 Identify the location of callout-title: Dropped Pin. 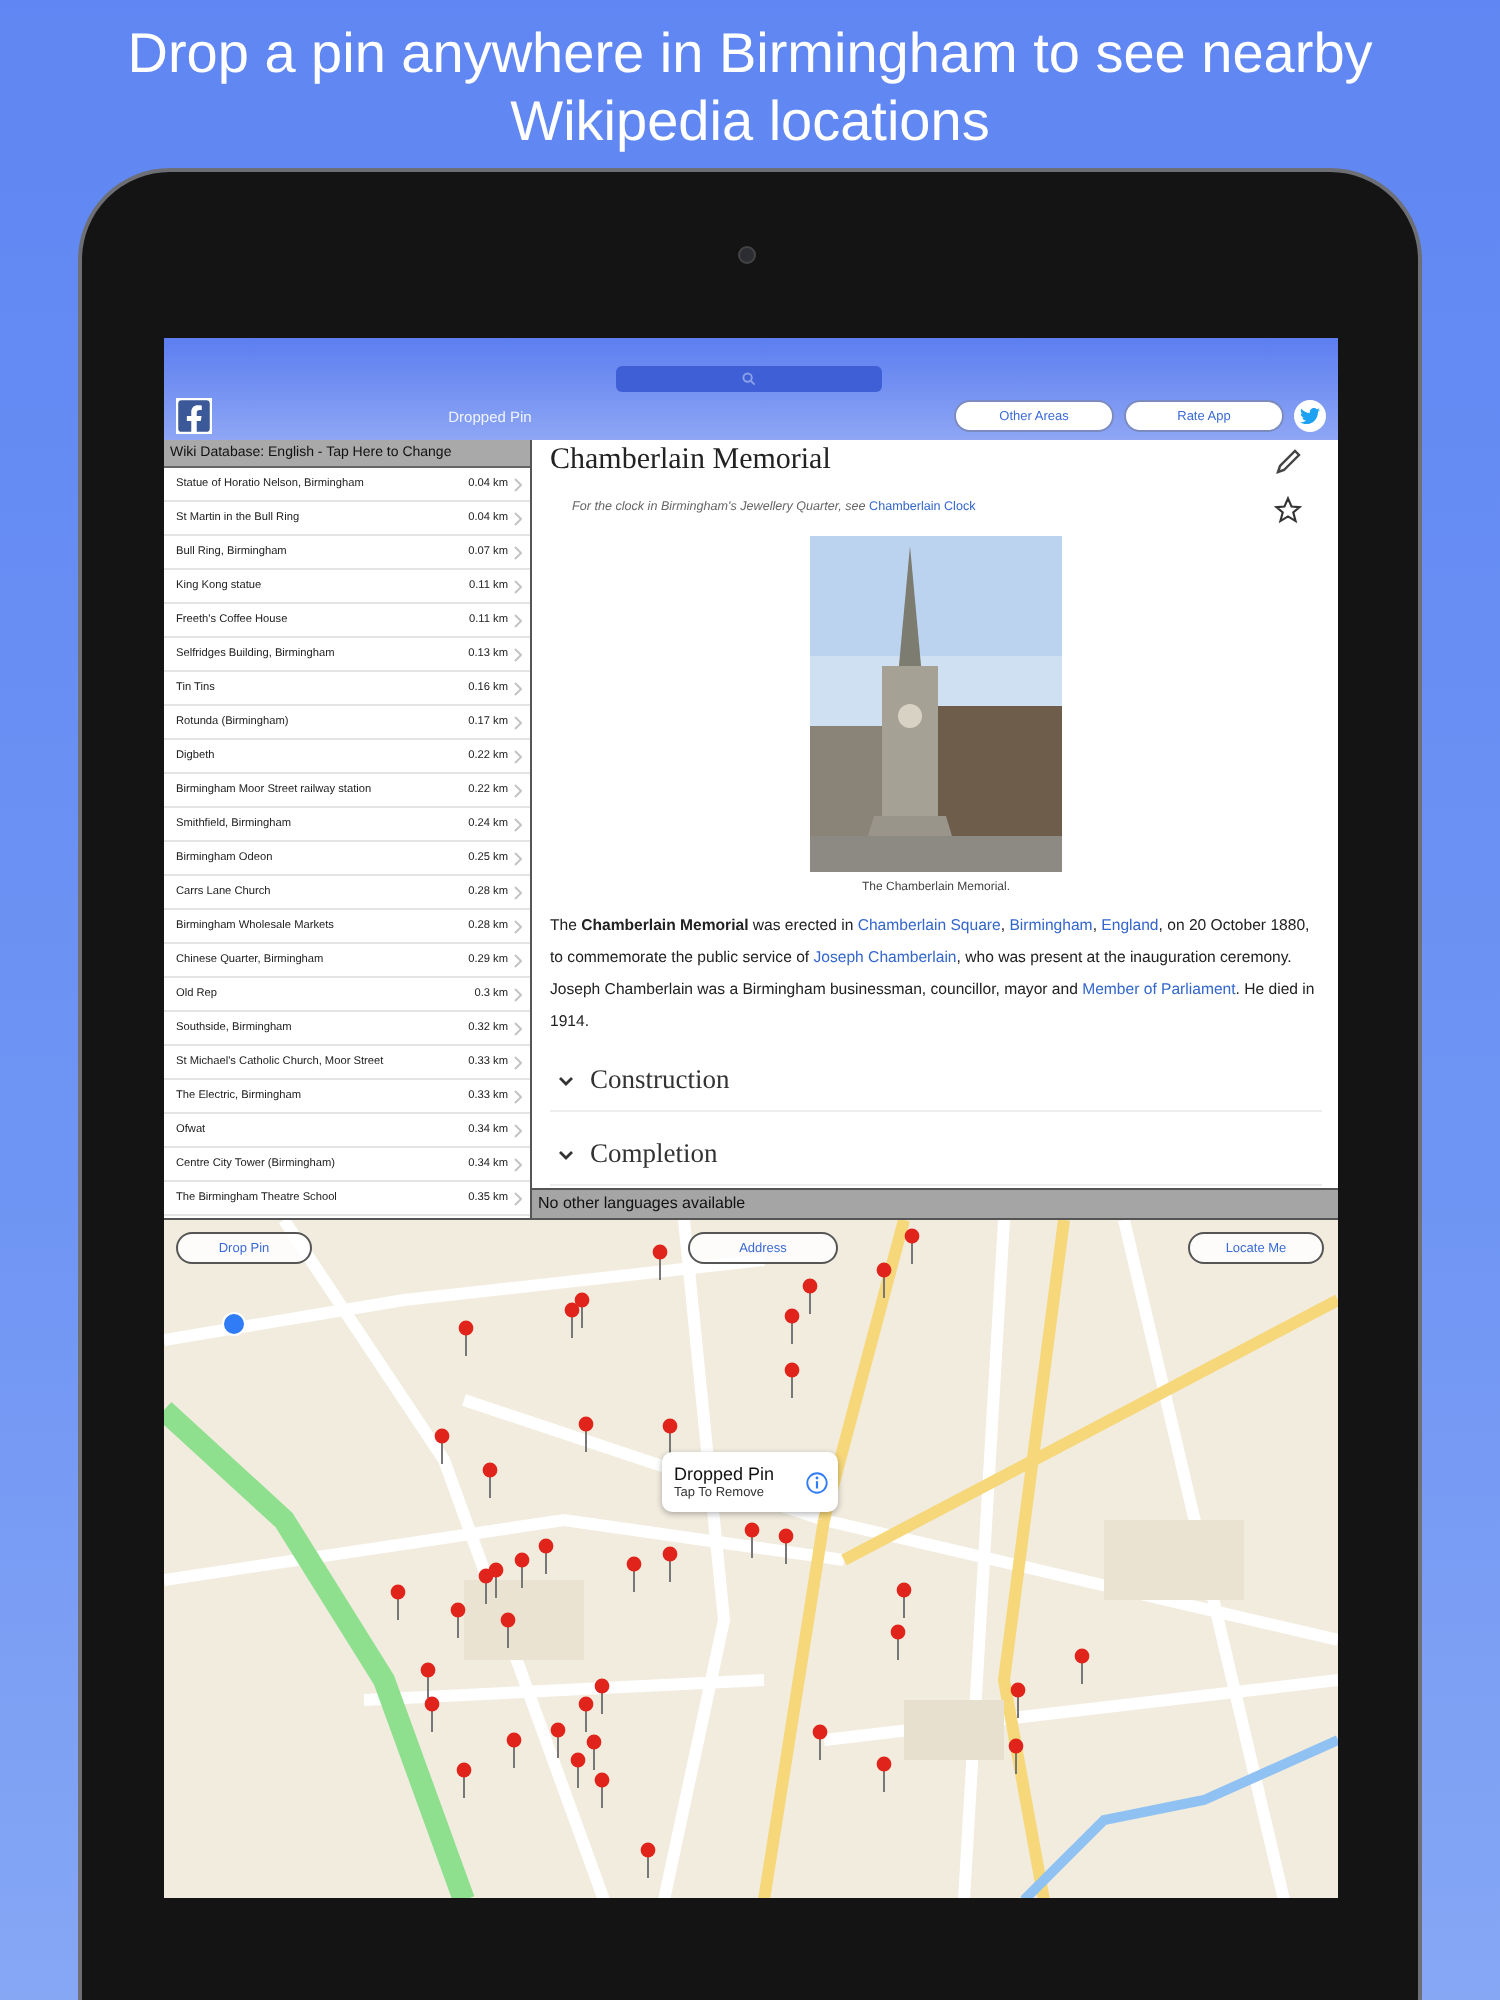
(725, 1474).